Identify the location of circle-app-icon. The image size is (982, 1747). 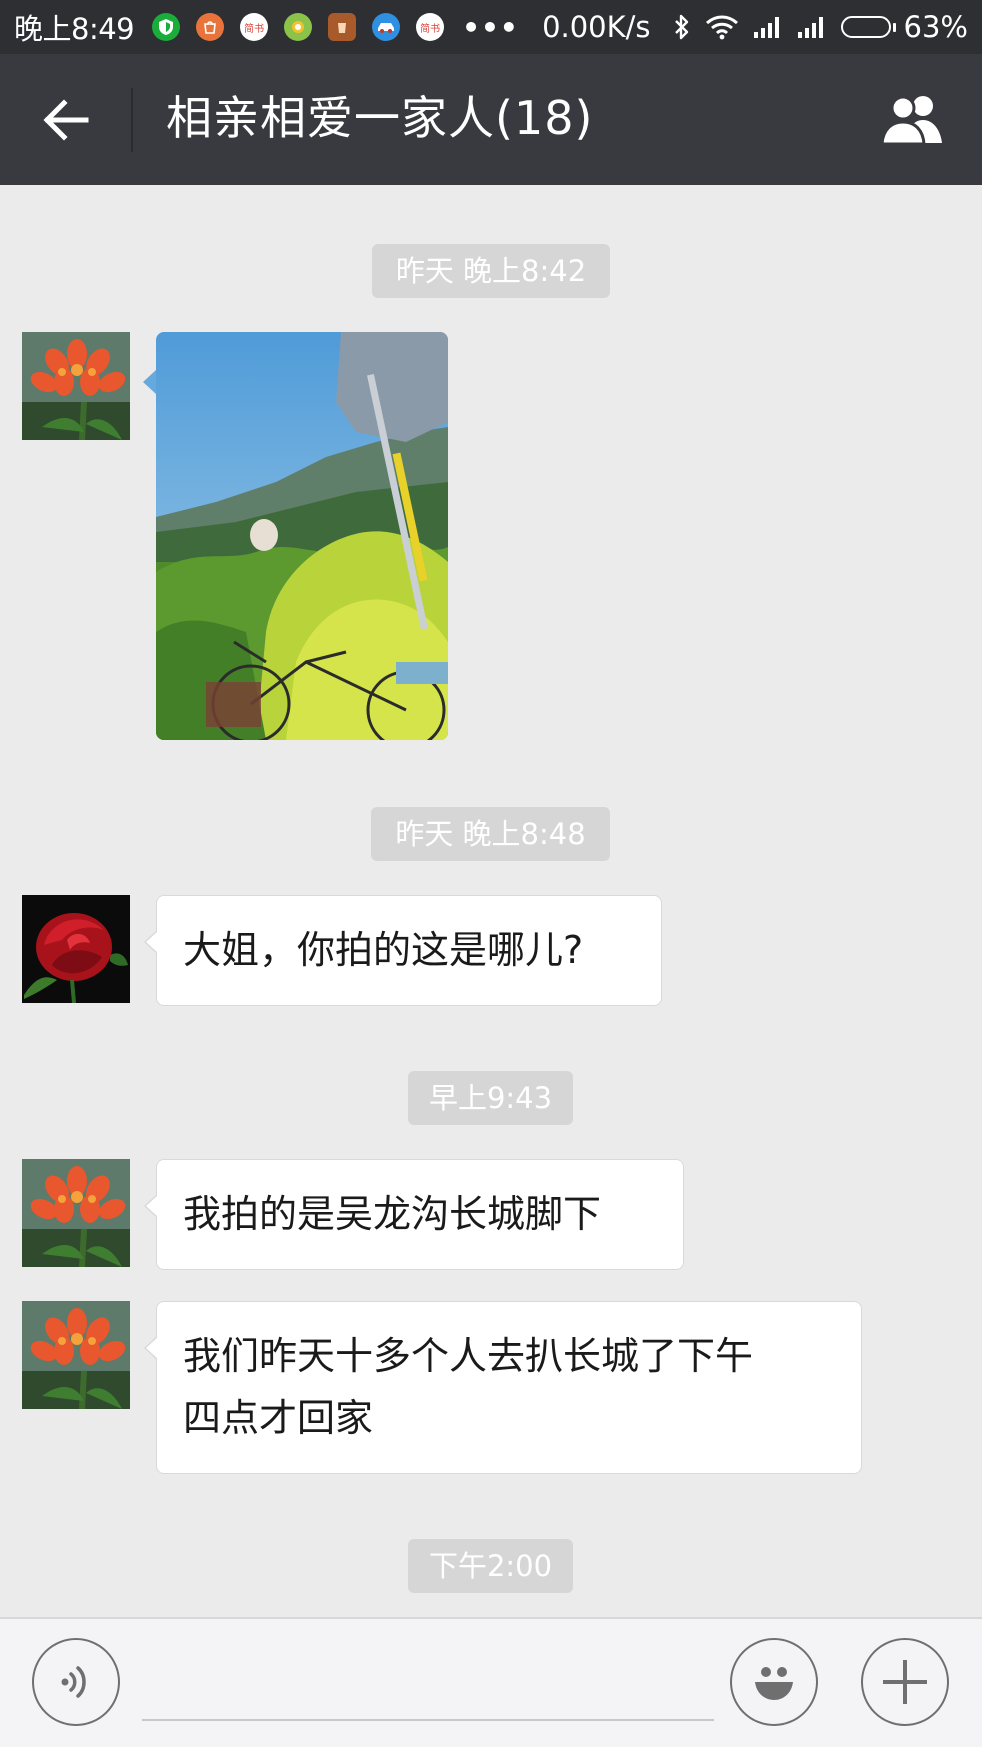
(298, 27).